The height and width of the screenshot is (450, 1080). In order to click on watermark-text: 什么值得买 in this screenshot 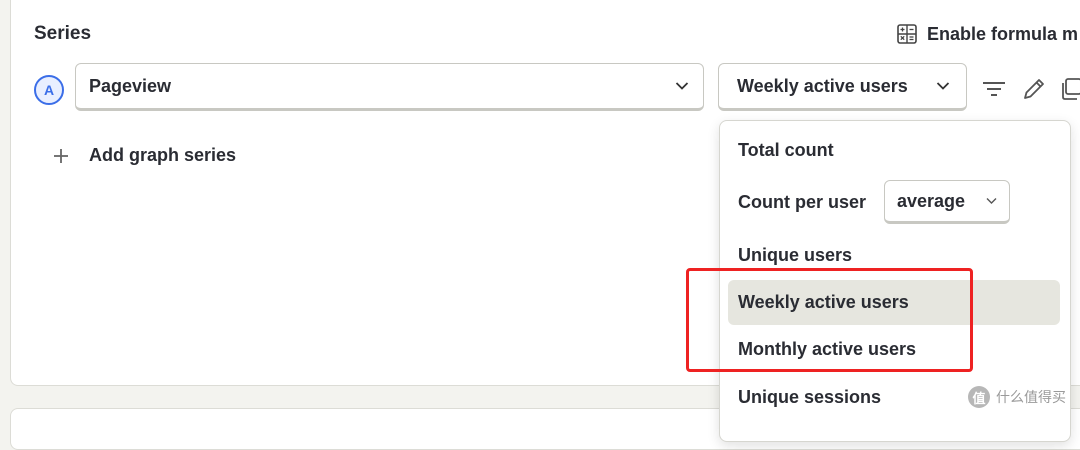, I will do `click(1031, 397)`.